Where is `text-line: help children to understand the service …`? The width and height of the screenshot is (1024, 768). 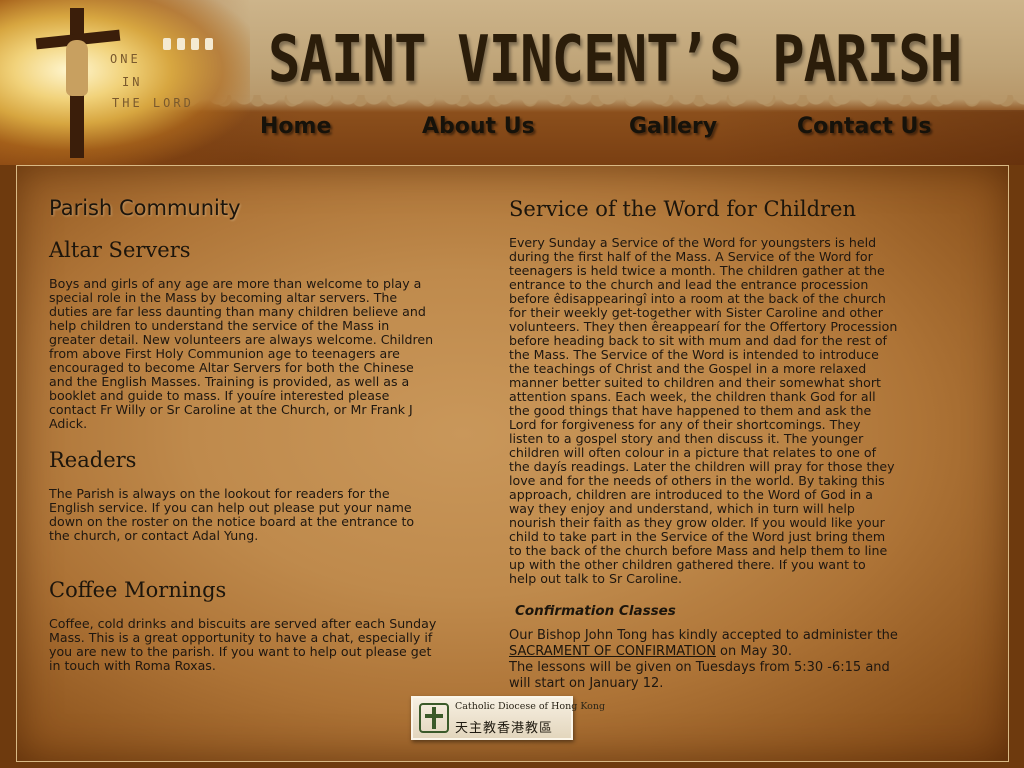 text-line: help children to understand the service … is located at coordinates (219, 325).